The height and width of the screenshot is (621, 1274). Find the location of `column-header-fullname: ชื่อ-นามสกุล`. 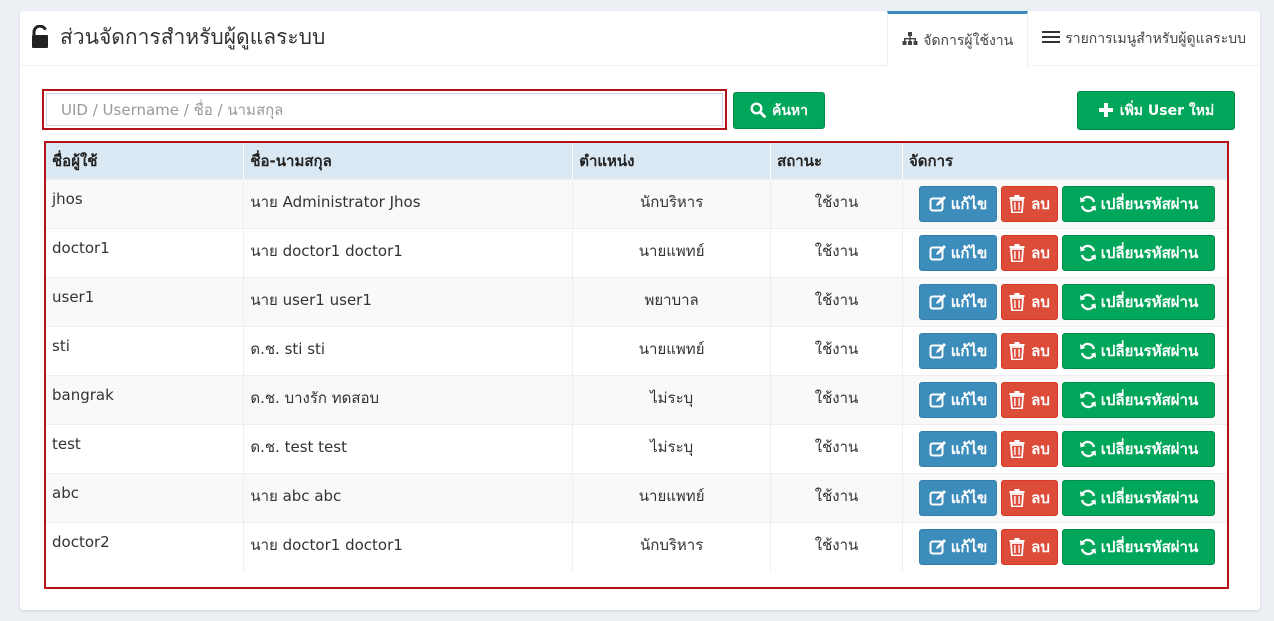

column-header-fullname: ชื่อ-นามสกุล is located at coordinates (408, 161).